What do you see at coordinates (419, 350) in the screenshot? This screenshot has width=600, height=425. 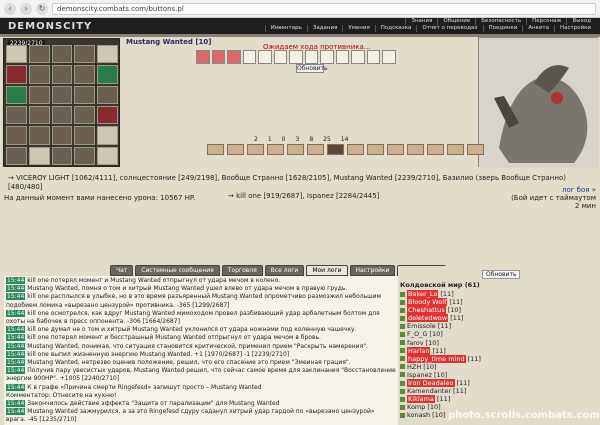 I see `player-name: Harlan` at bounding box center [419, 350].